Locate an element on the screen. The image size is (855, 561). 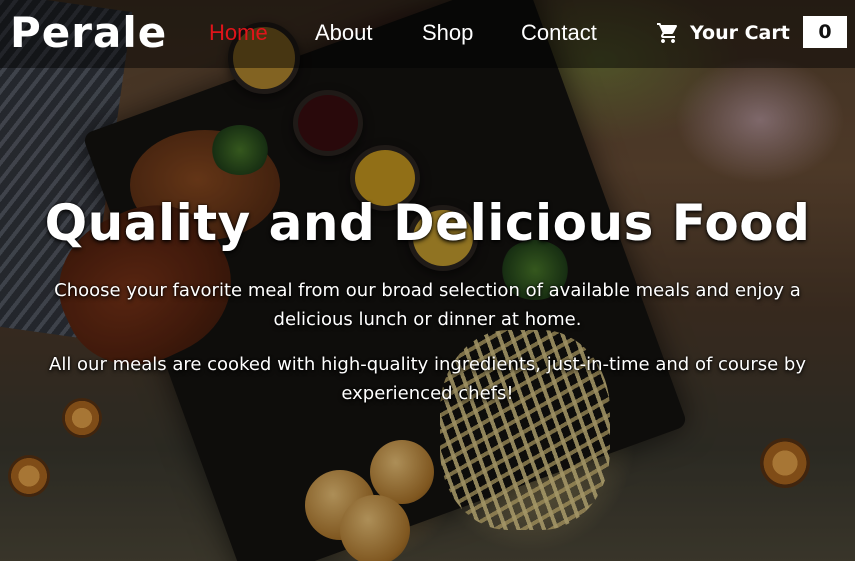
brand-logo: Perale is located at coordinates (88, 33).